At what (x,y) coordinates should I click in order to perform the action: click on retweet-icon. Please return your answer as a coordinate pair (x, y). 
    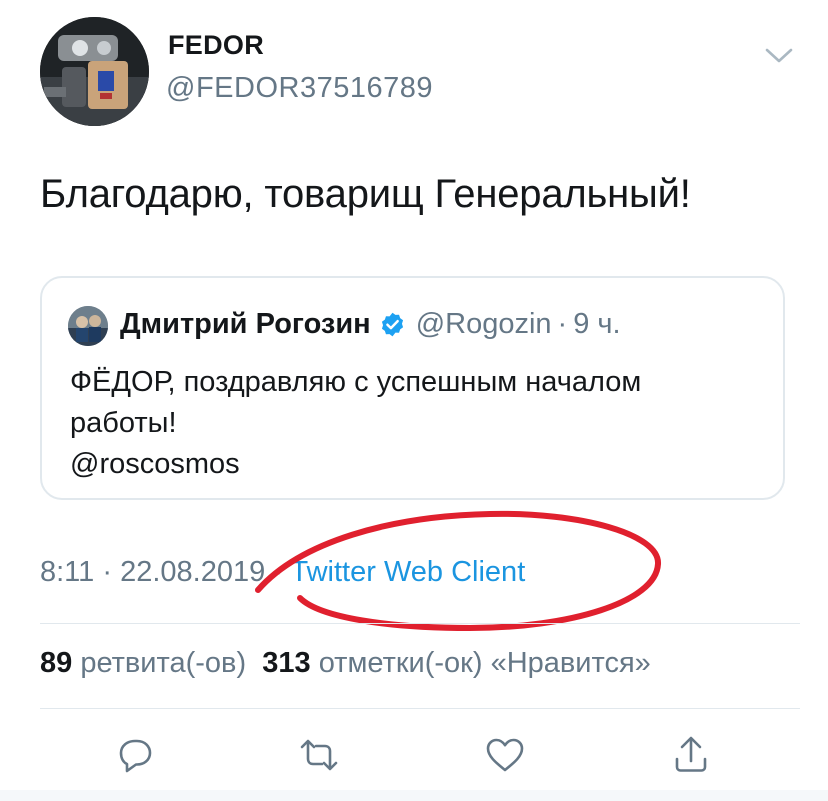
    Looking at the image, I should click on (319, 755).